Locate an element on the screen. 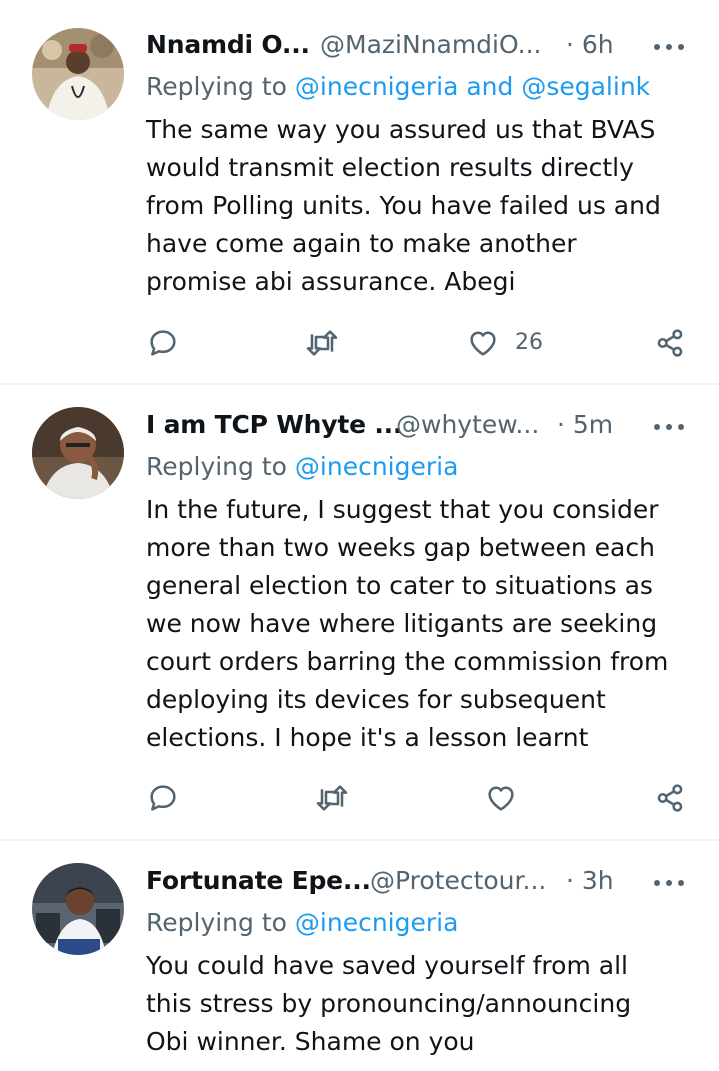  like-count: 26 is located at coordinates (529, 342).